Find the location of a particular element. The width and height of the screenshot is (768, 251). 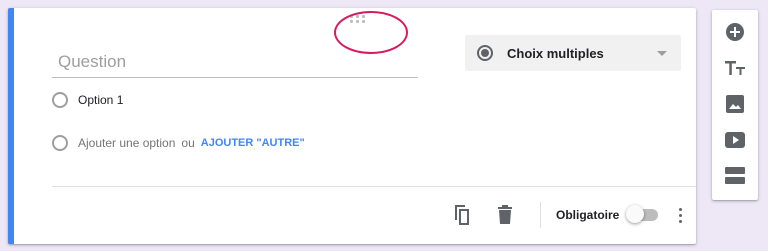

question-type-dropdown: Choix multiples is located at coordinates (573, 53).